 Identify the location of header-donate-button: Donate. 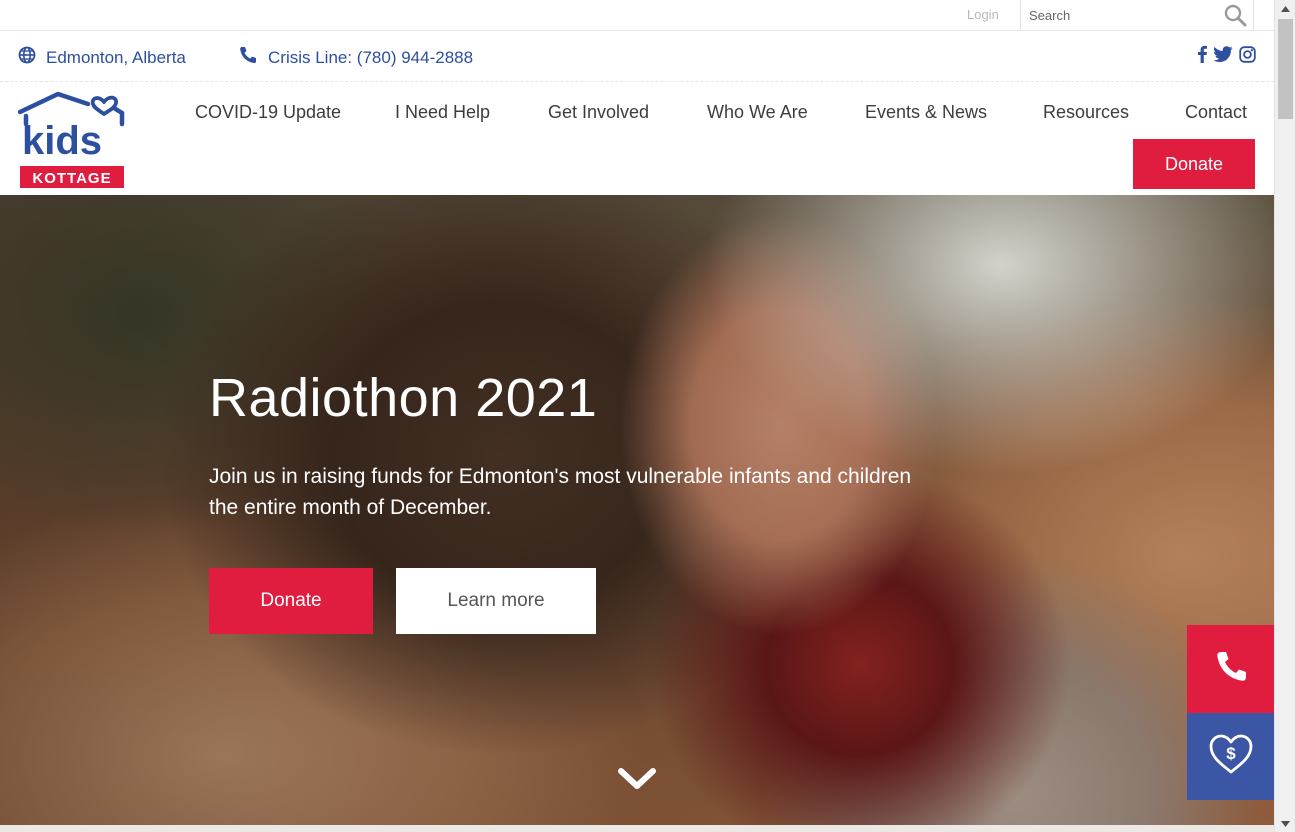
(1194, 164).